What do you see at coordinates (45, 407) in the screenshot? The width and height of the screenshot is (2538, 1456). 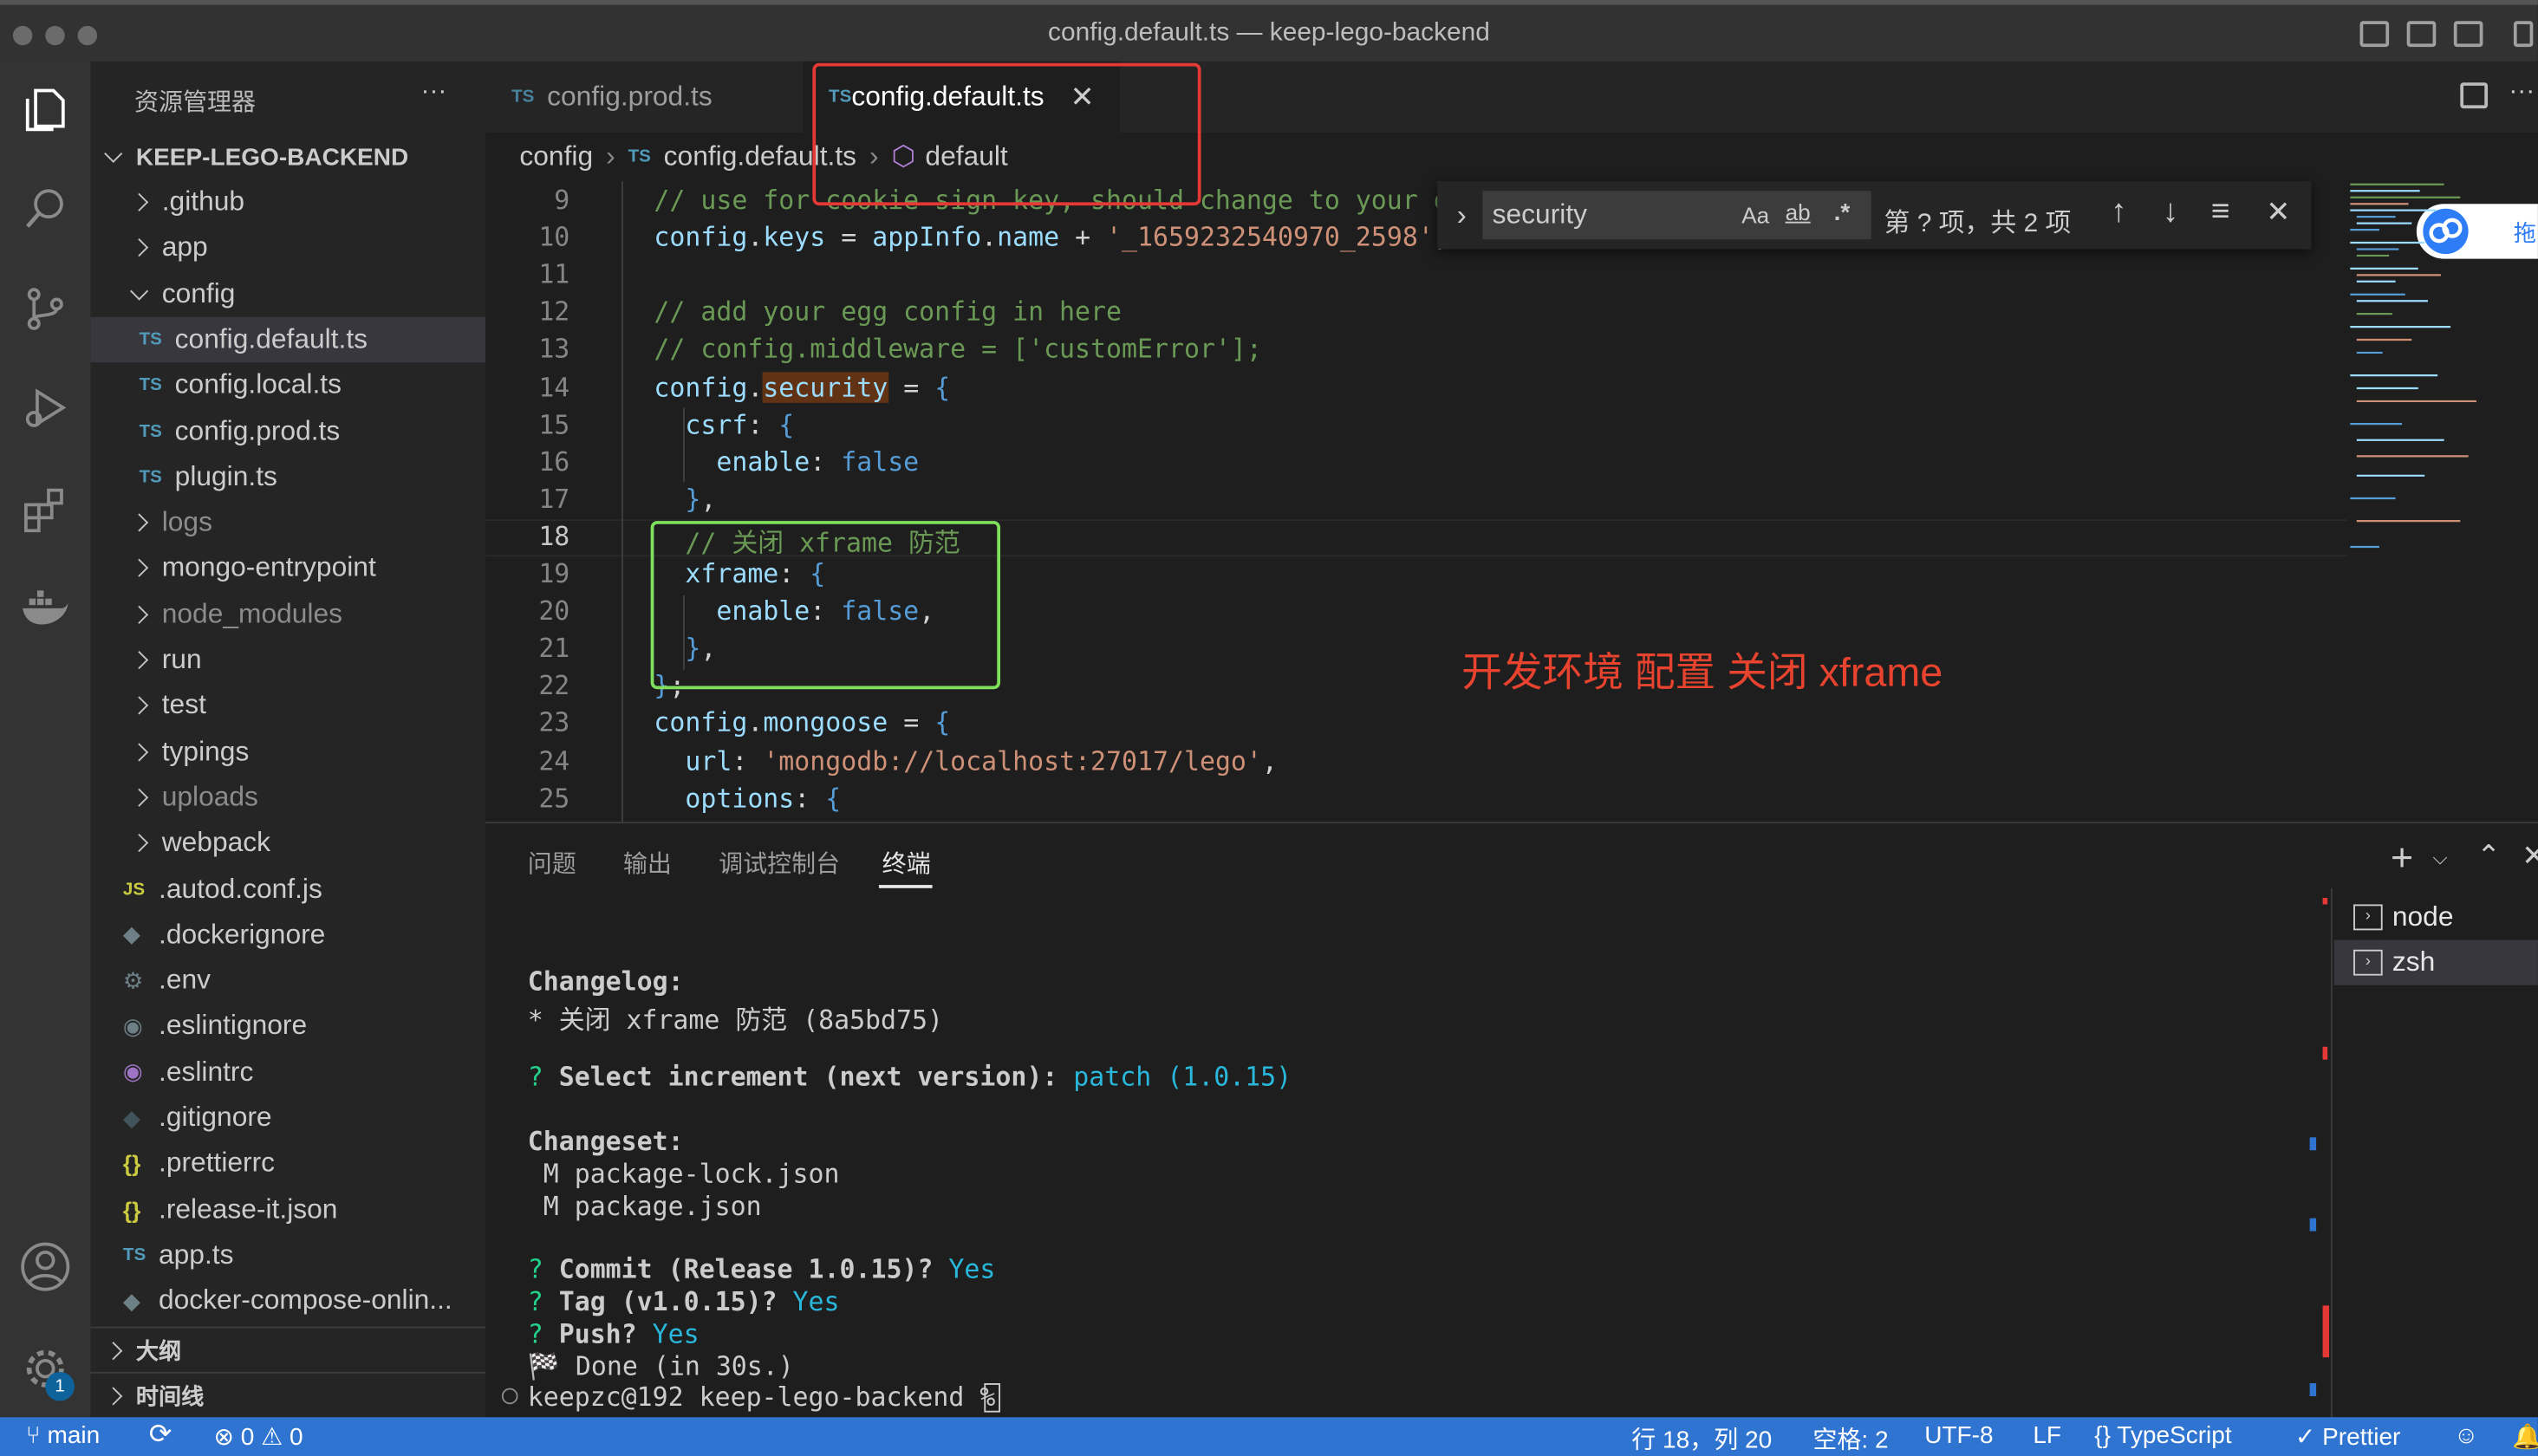 I see `run-debug-icon` at bounding box center [45, 407].